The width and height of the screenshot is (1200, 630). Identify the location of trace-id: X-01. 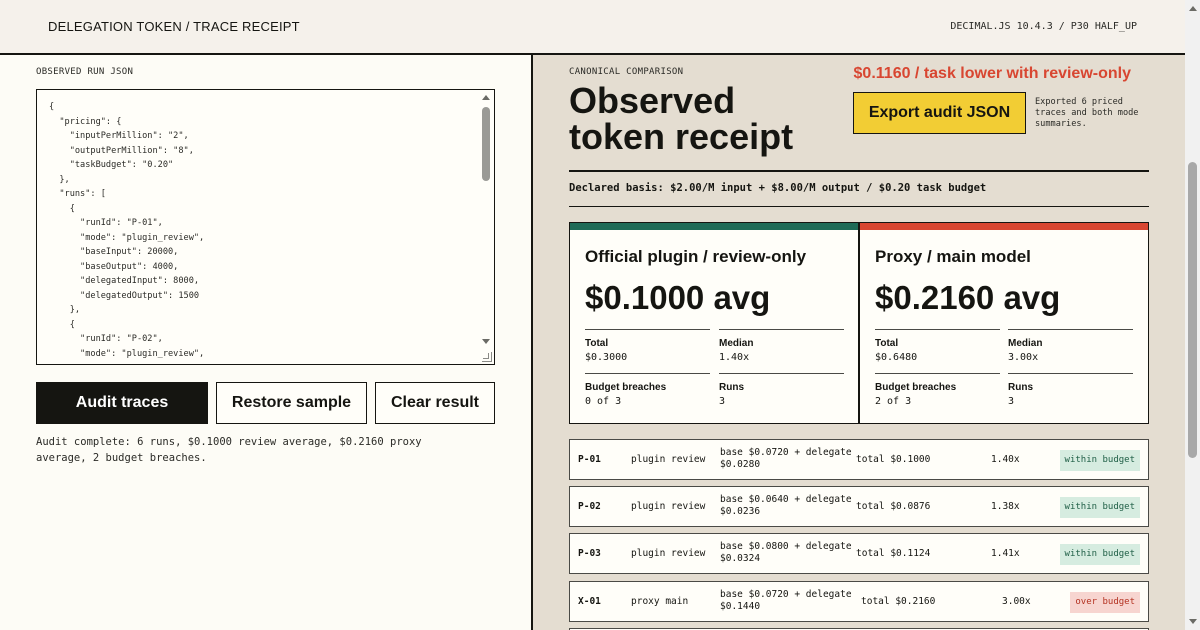
(589, 601).